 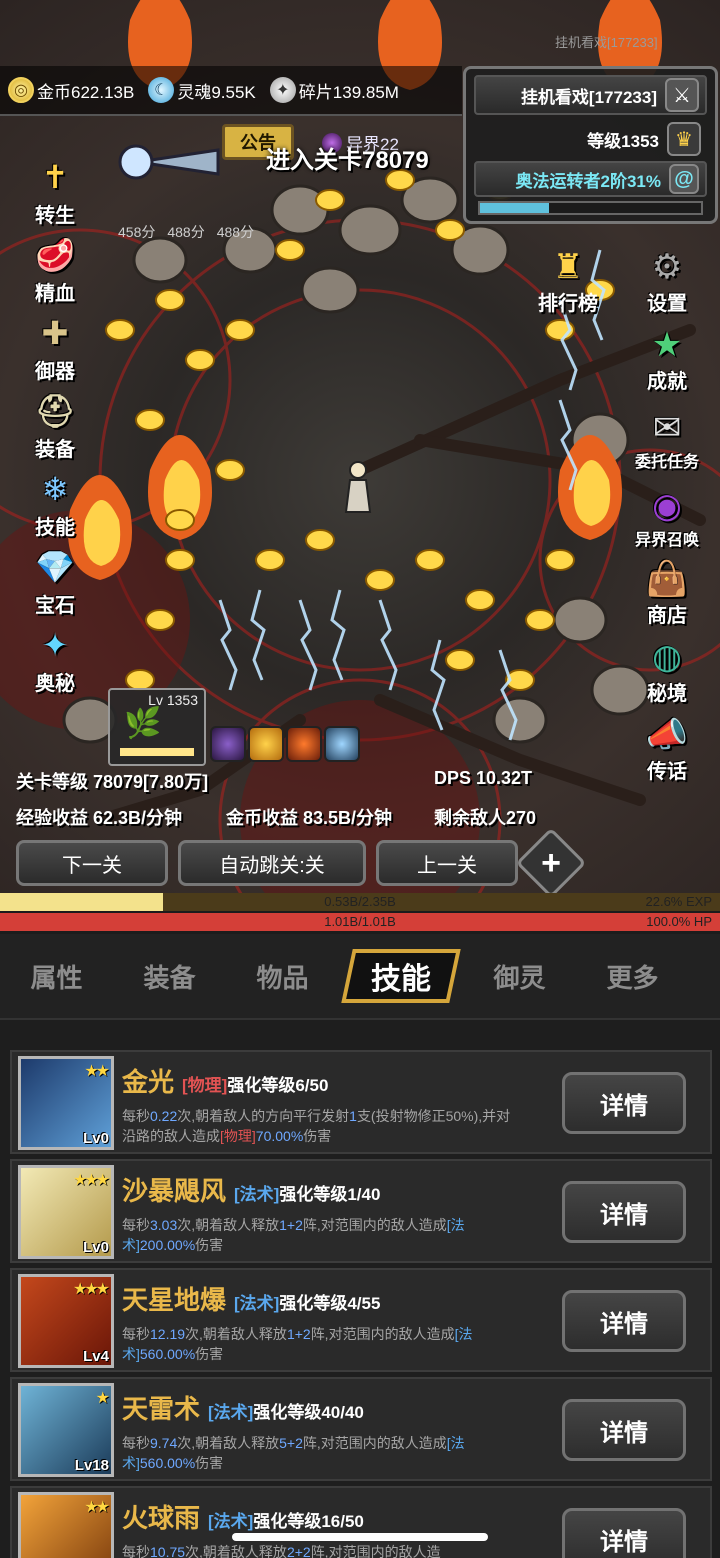 I want to click on tab-more: 更多, so click(x=632, y=976).